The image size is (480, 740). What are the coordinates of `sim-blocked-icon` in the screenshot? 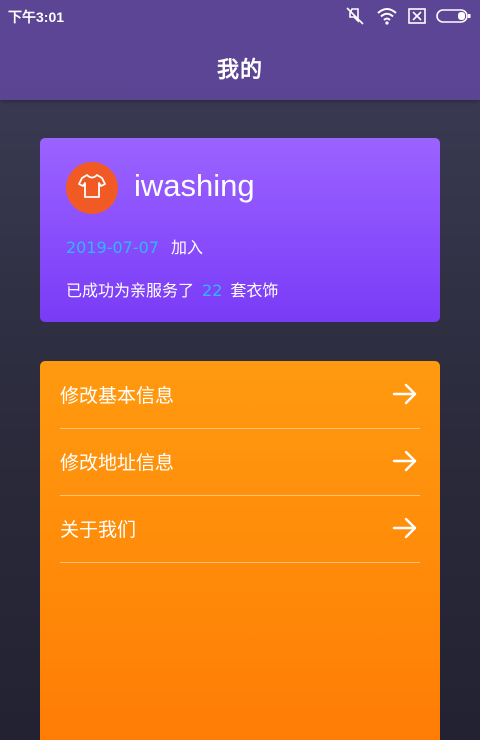 It's located at (417, 16).